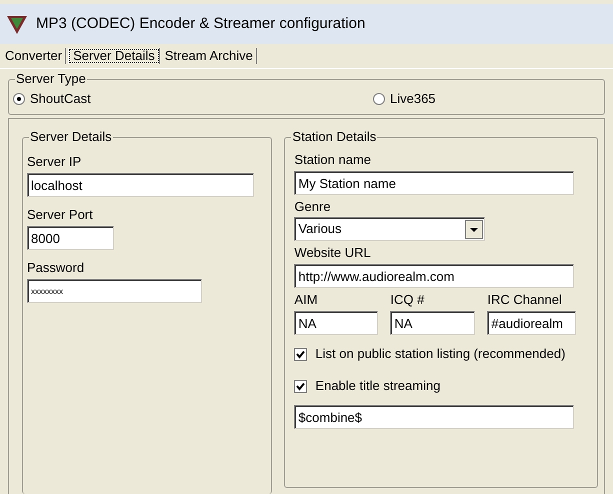 Image resolution: width=613 pixels, height=494 pixels. I want to click on genre-dropdown: Various, so click(390, 229).